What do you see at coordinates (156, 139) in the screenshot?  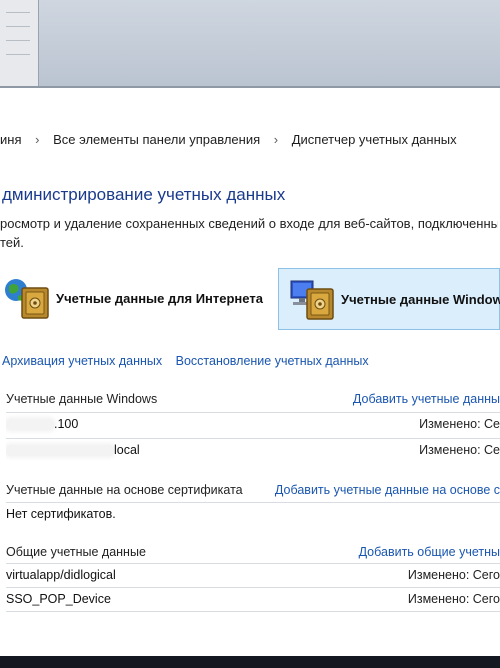 I see `breadcrumb-item-all-items: Все элементы панели управления` at bounding box center [156, 139].